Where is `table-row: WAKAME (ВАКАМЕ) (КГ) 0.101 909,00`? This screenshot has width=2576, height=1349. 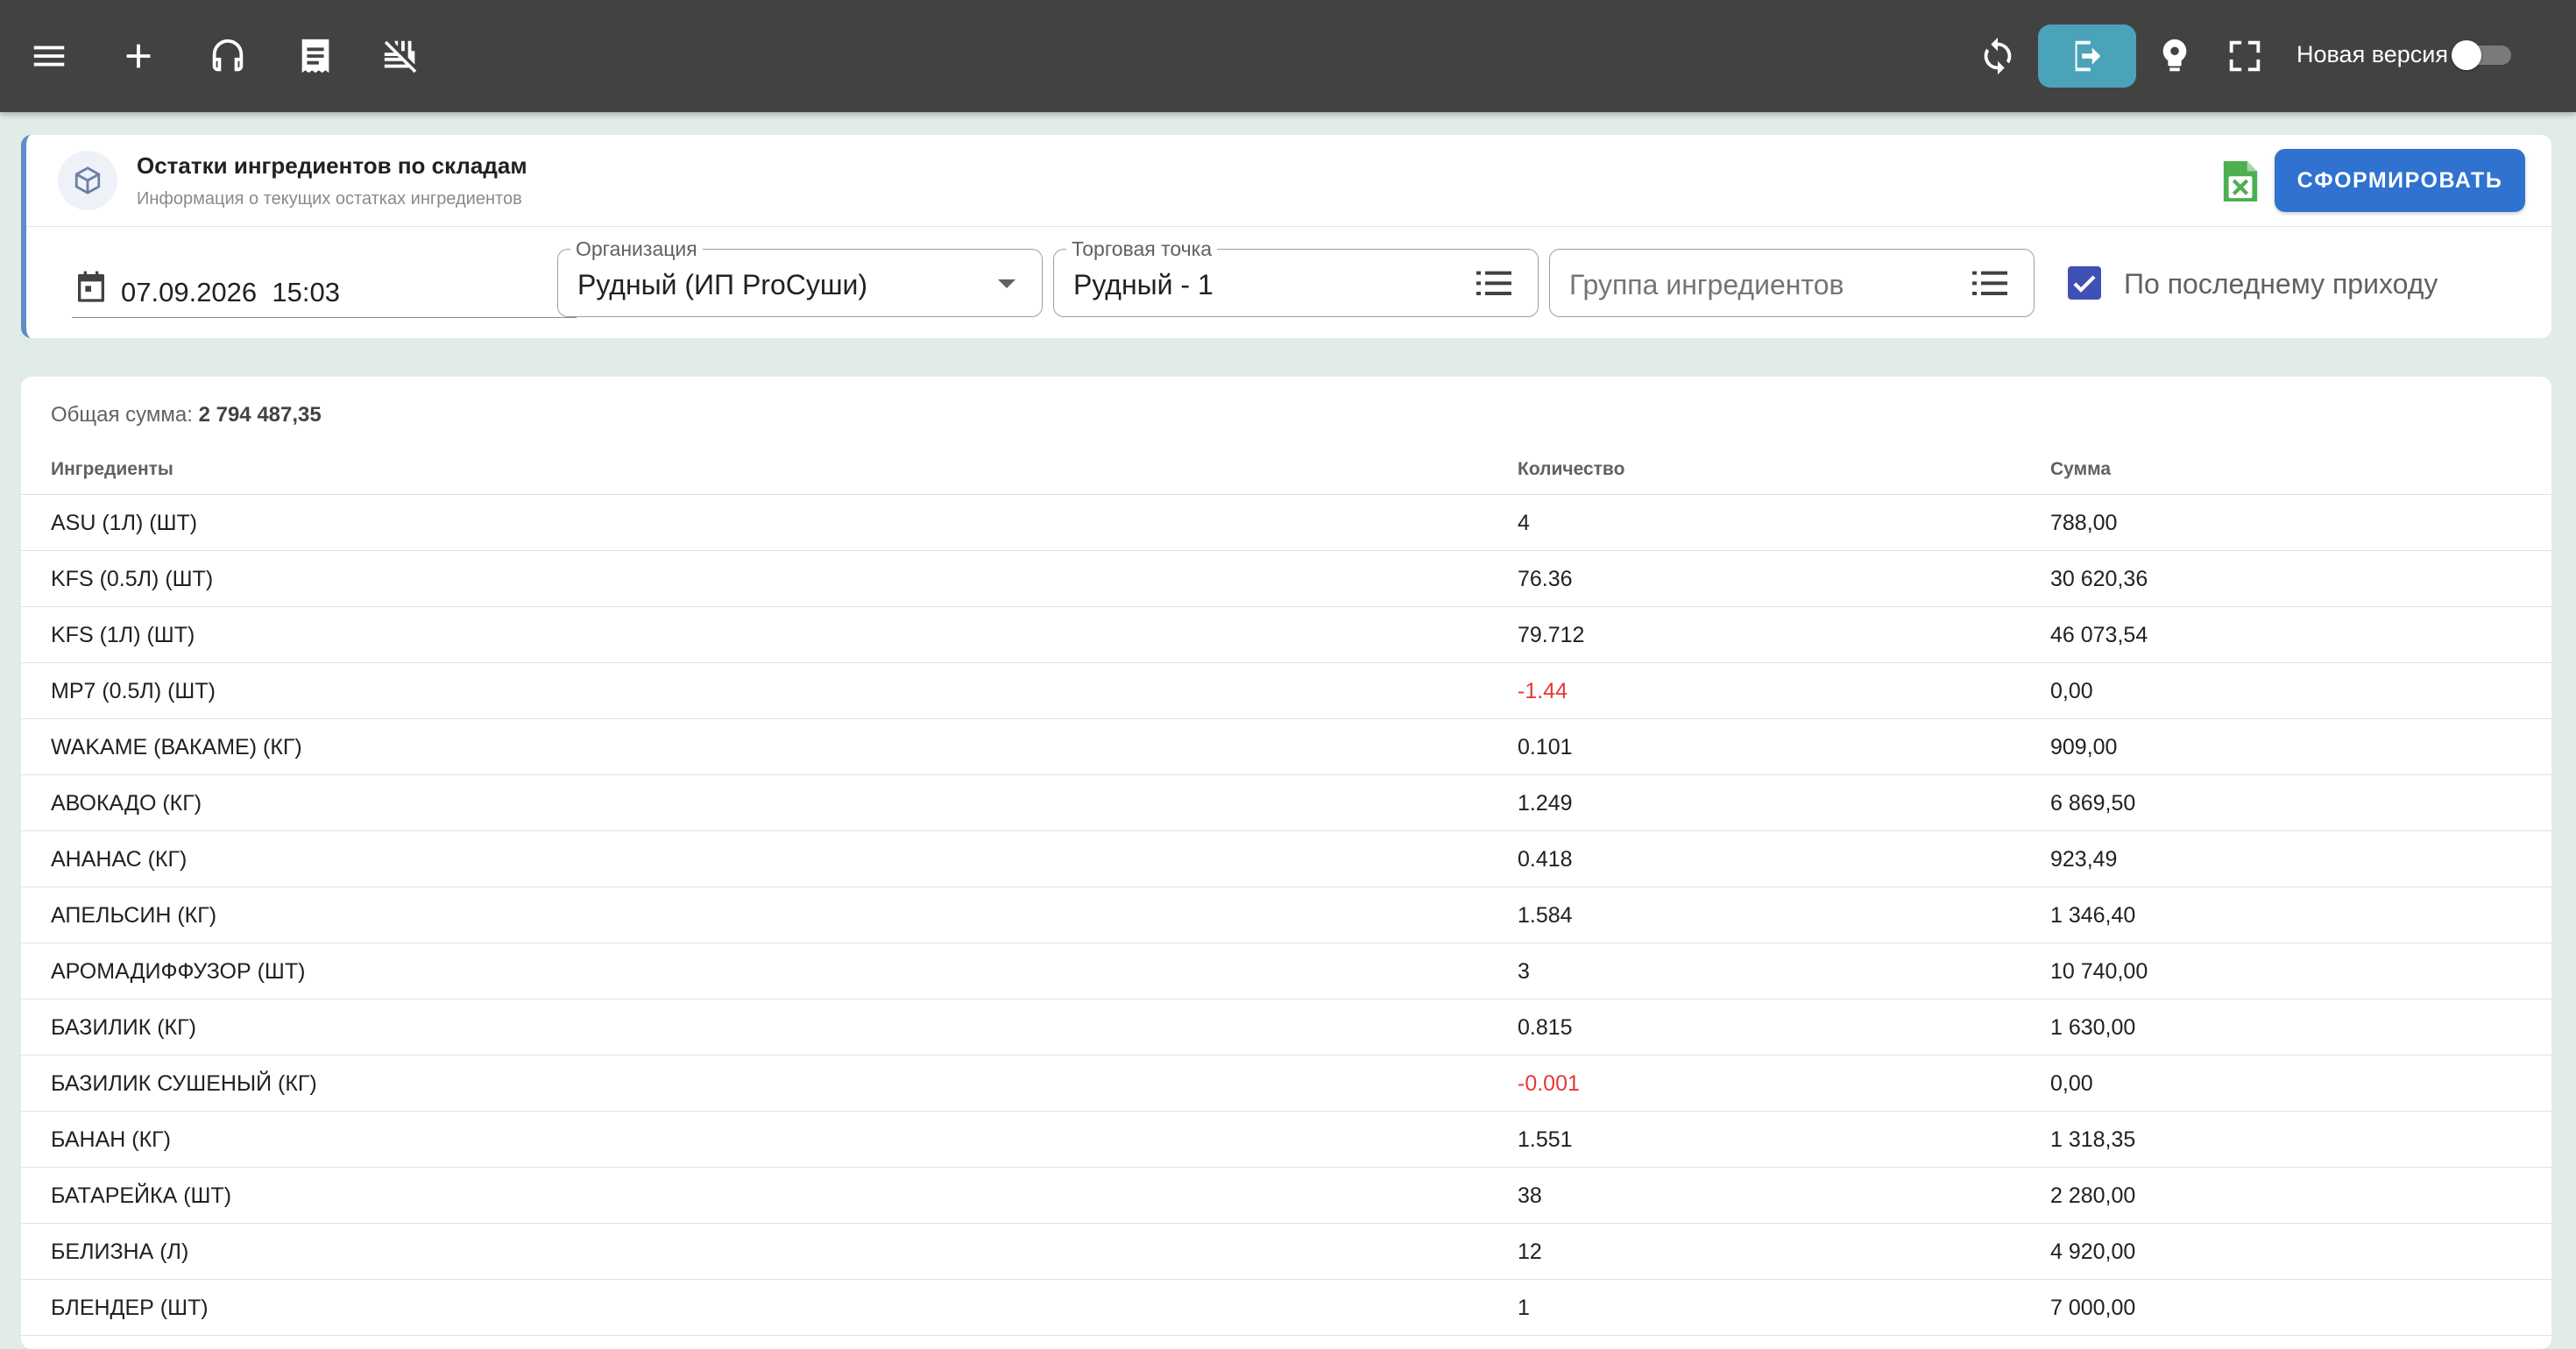 table-row: WAKAME (ВАКАМЕ) (КГ) 0.101 909,00 is located at coordinates (1286, 747).